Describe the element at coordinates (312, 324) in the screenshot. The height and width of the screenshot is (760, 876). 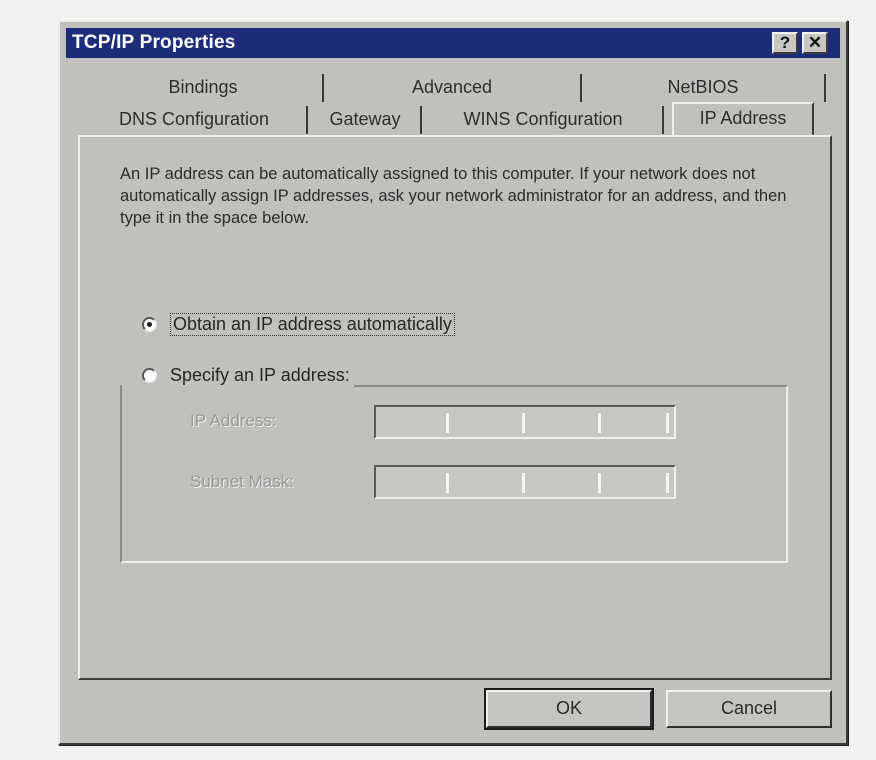
I see `obtain-automatically-label: Obtain an IP address automatically` at that location.